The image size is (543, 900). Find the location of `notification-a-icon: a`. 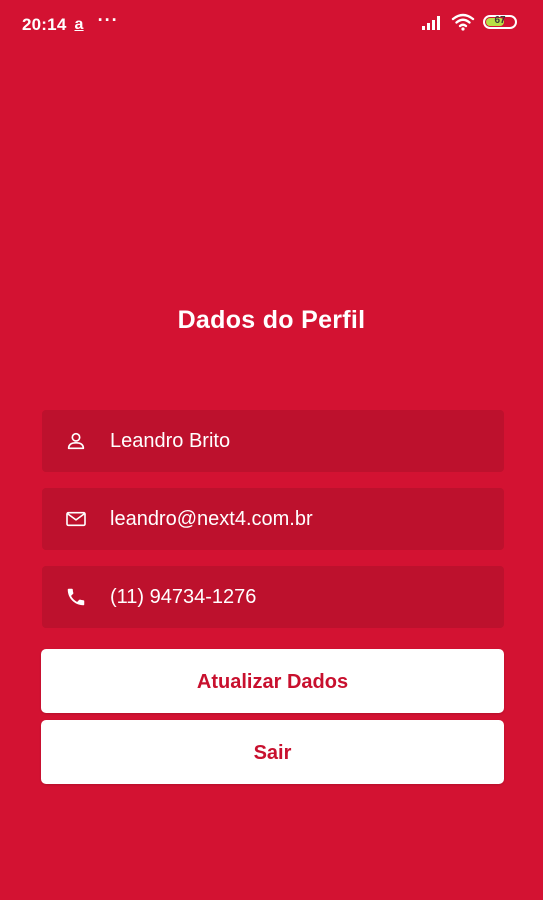

notification-a-icon: a is located at coordinates (79, 24).